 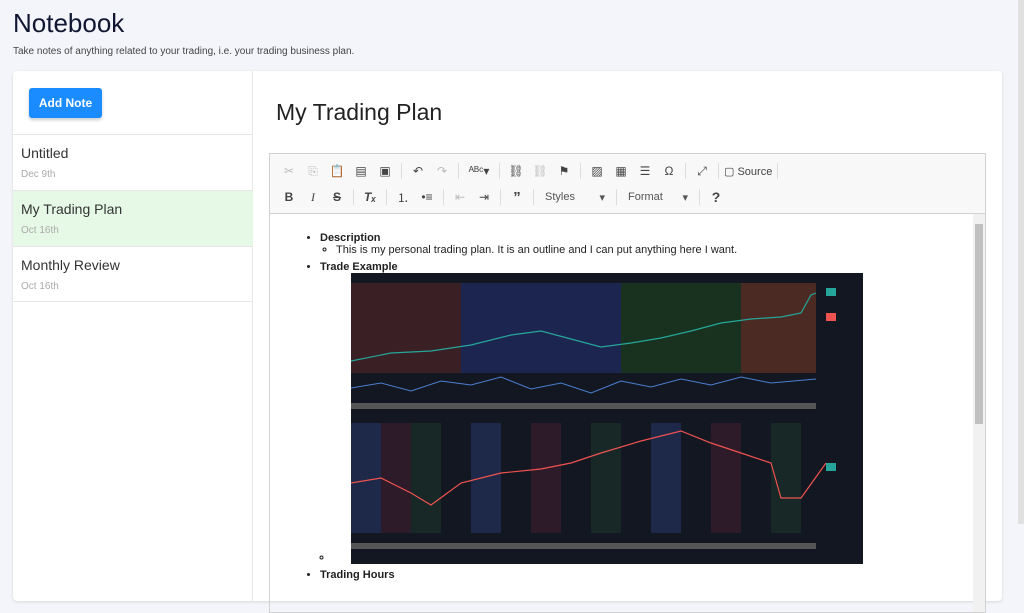 What do you see at coordinates (748, 171) in the screenshot?
I see `source-button: ▢ Source` at bounding box center [748, 171].